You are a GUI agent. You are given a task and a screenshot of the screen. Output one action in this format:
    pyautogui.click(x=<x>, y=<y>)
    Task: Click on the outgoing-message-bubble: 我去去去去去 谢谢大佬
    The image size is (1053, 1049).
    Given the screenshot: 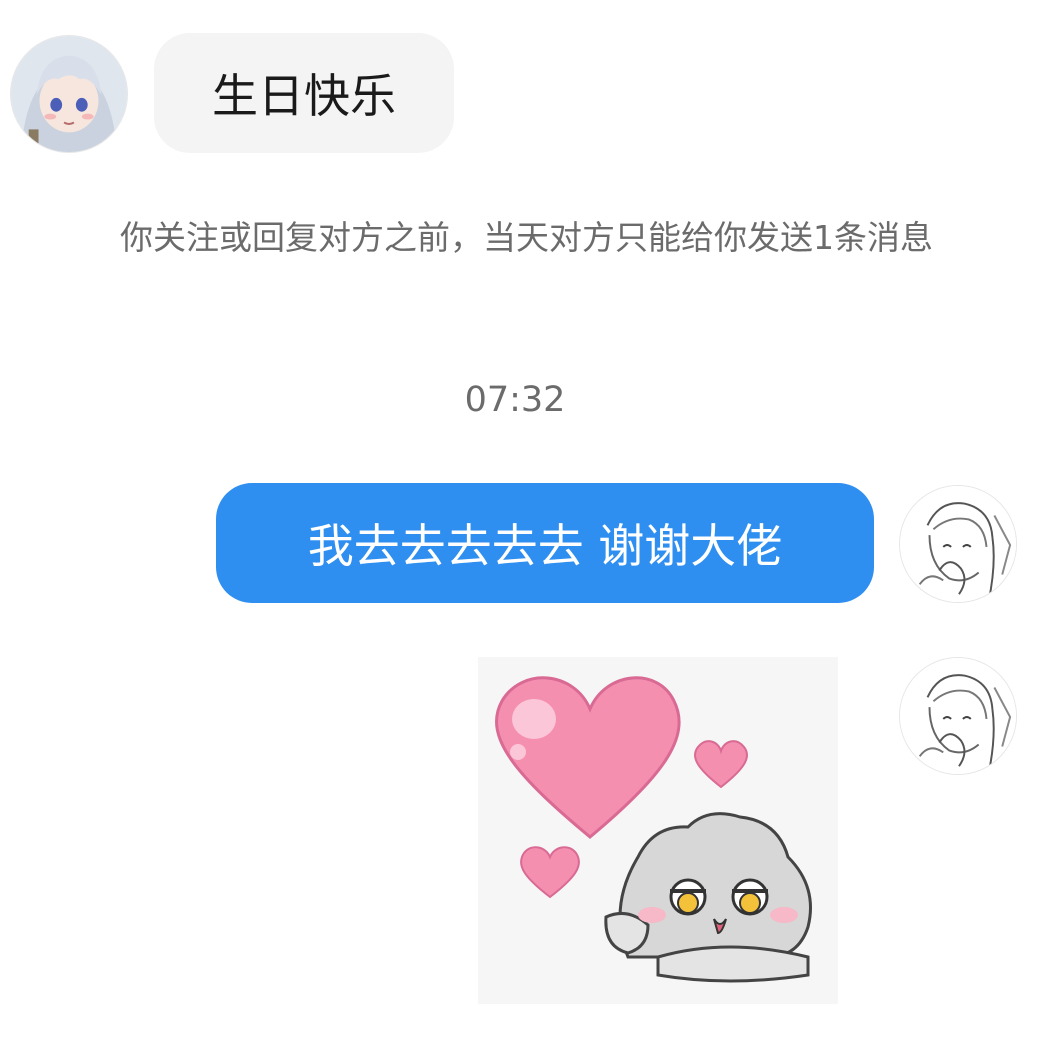 What is the action you would take?
    pyautogui.click(x=545, y=543)
    